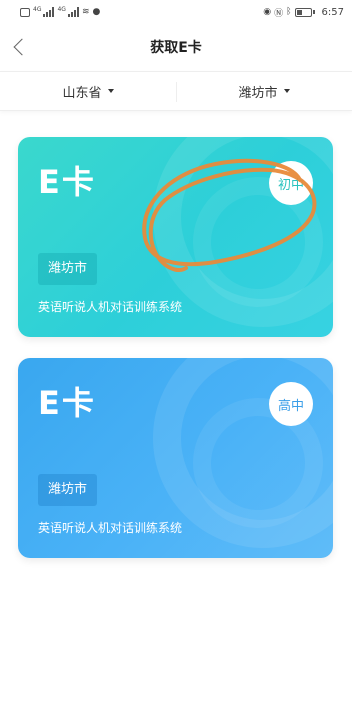 This screenshot has height=720, width=352. I want to click on page-title: 获取E卡, so click(176, 48).